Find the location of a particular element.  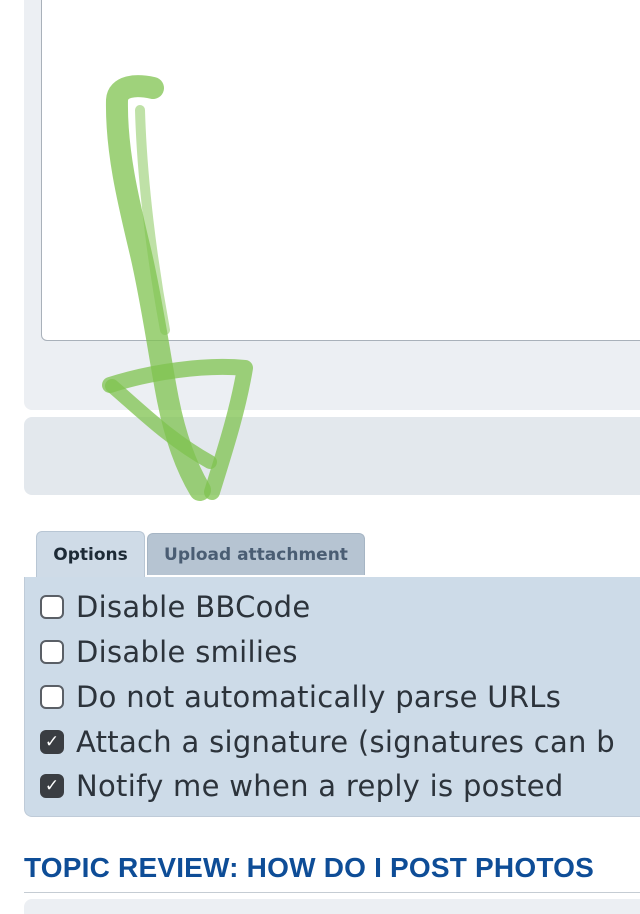

checkbox-notify-reply: ✓ is located at coordinates (52, 786).